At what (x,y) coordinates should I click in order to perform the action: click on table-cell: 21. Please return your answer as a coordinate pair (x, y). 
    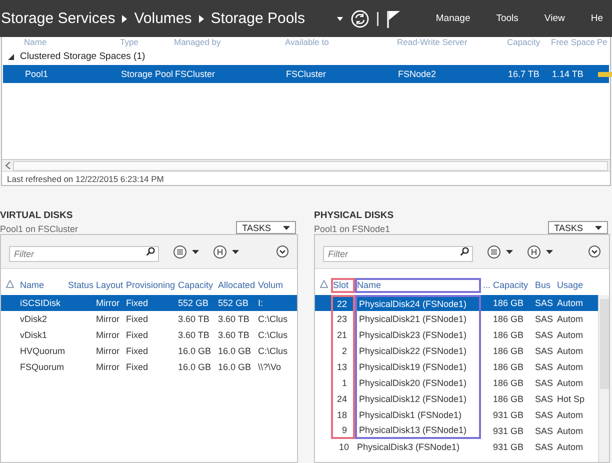
    Looking at the image, I should click on (343, 335).